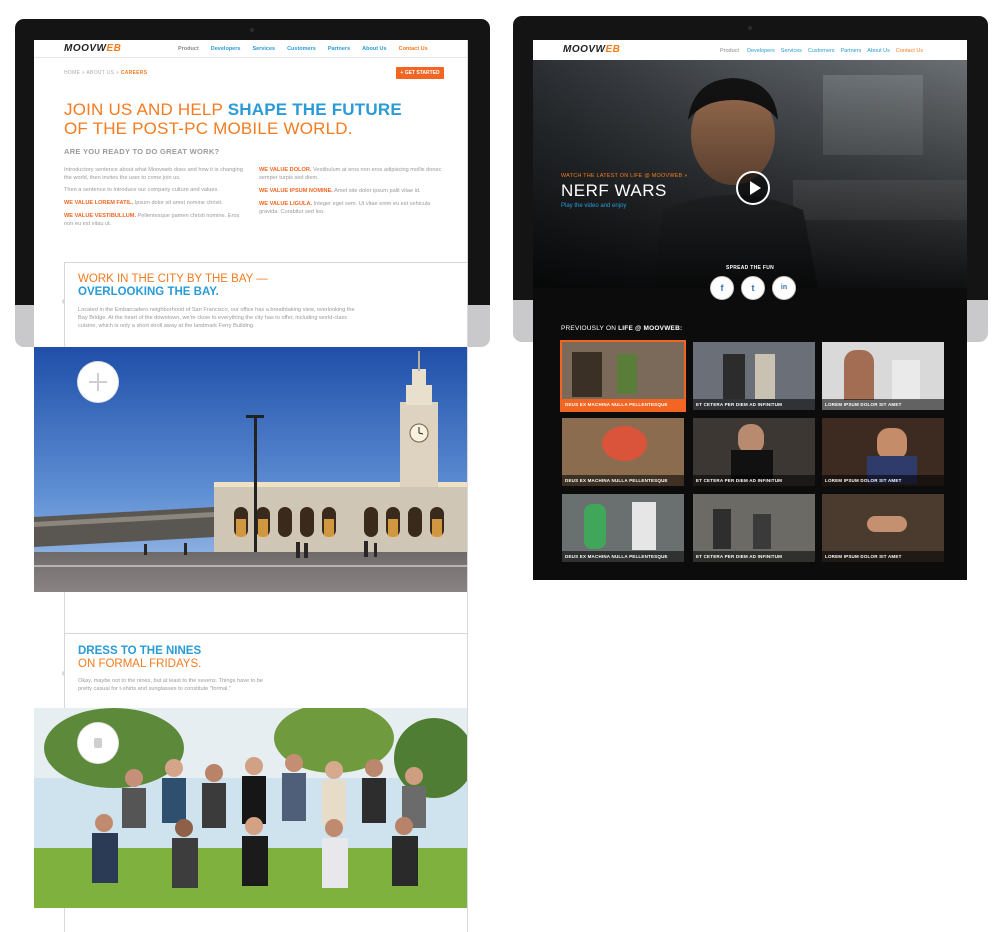  I want to click on twitter-icon: t, so click(753, 288).